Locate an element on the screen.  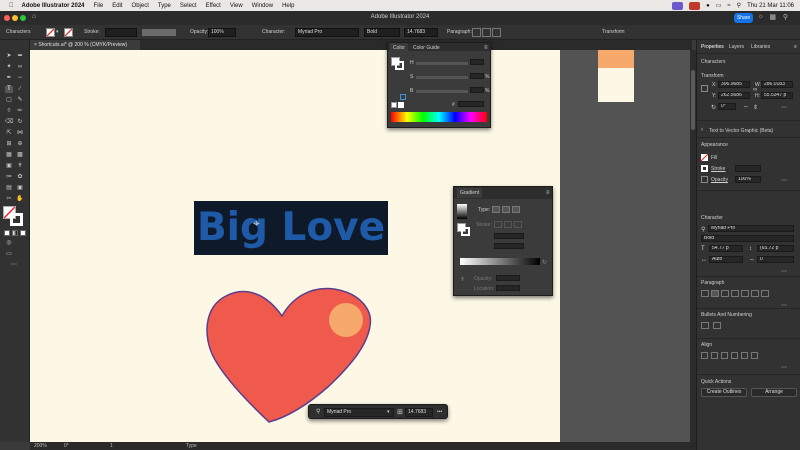
freeform-gradient-icon is located at coordinates (516, 209).